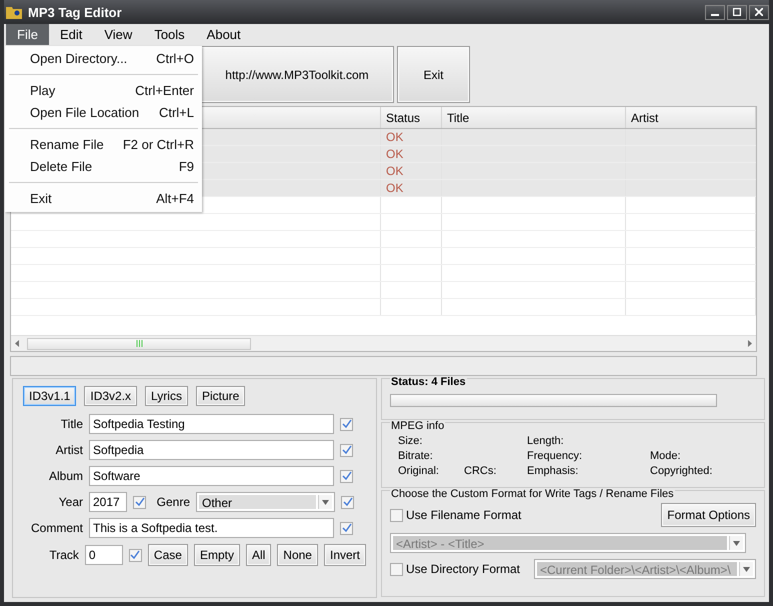 This screenshot has width=773, height=606. I want to click on maximize-icon, so click(737, 12).